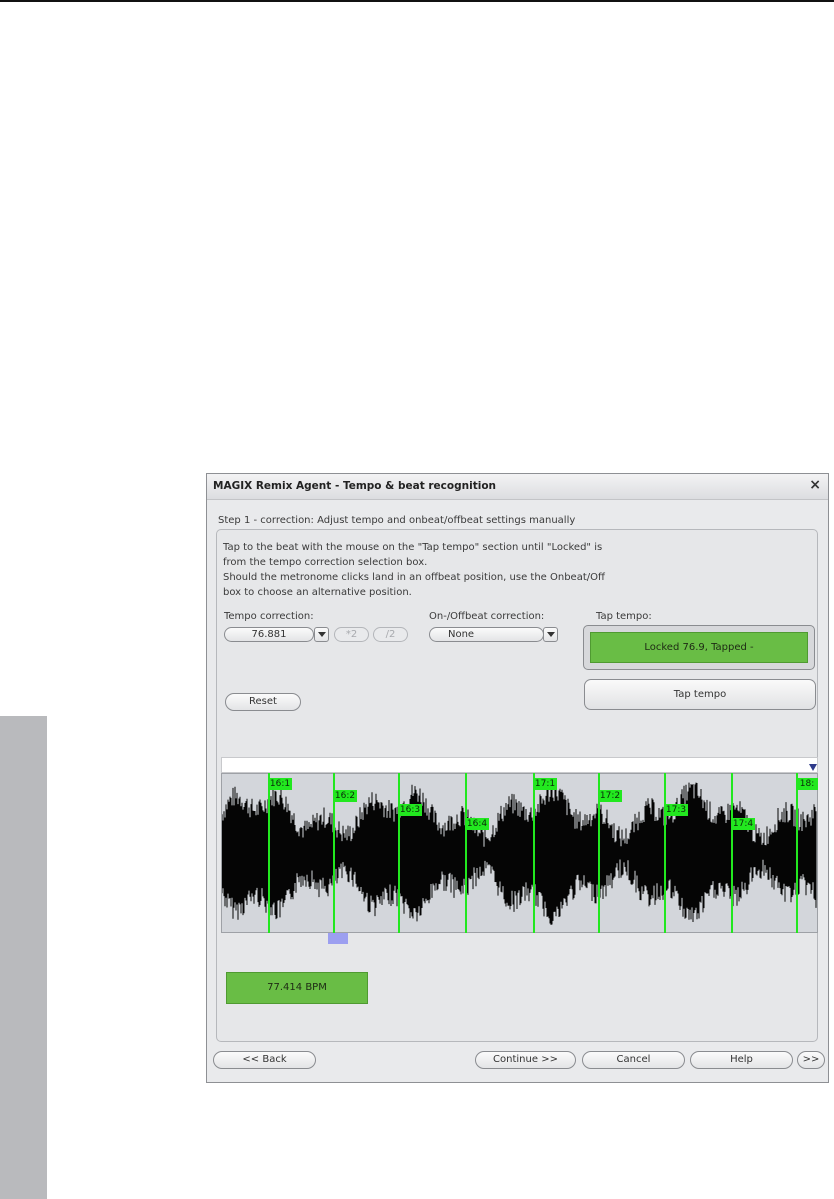  What do you see at coordinates (417, 1) in the screenshot?
I see `page-top-rule` at bounding box center [417, 1].